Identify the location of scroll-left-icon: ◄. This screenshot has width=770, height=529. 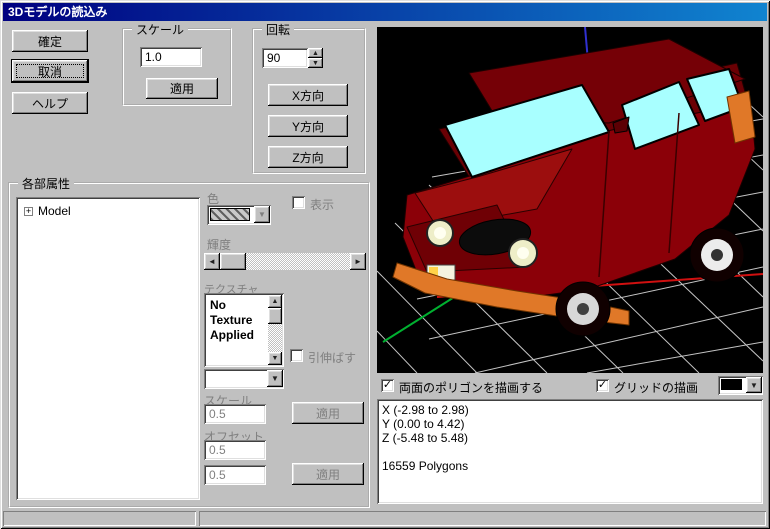
(212, 261).